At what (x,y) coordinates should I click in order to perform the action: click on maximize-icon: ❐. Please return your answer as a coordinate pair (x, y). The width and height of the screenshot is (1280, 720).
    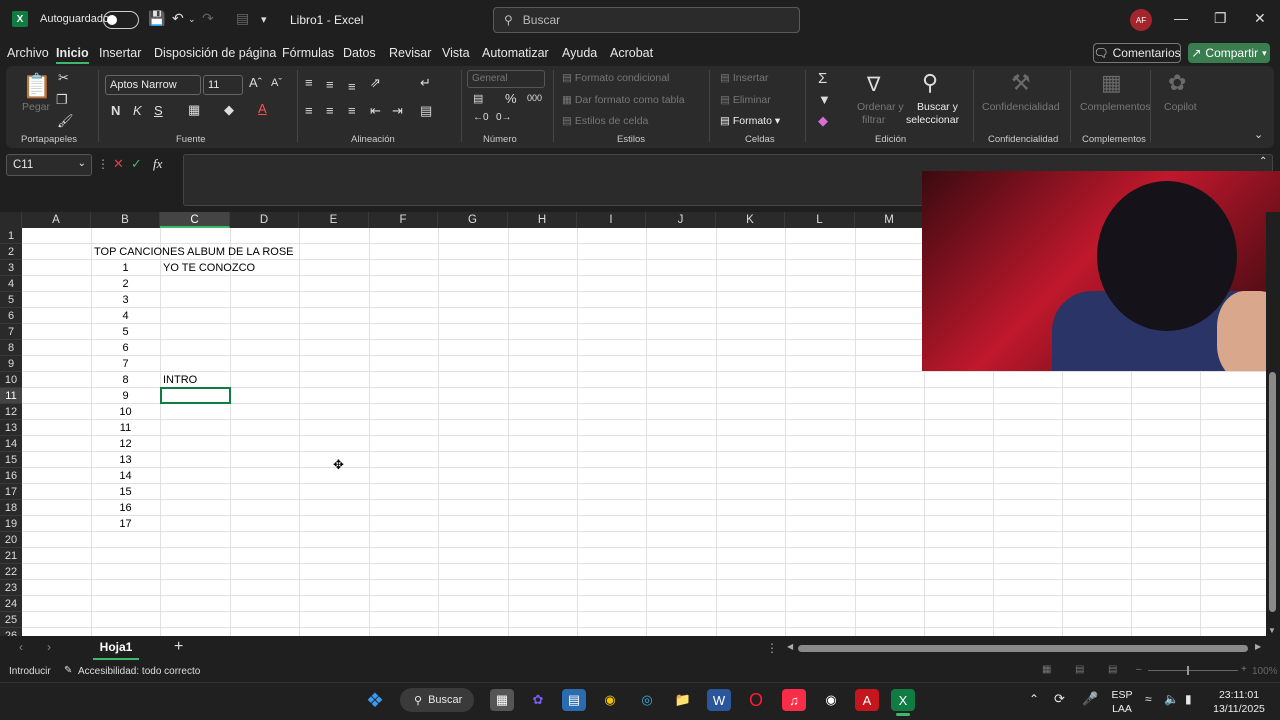
    Looking at the image, I should click on (1220, 18).